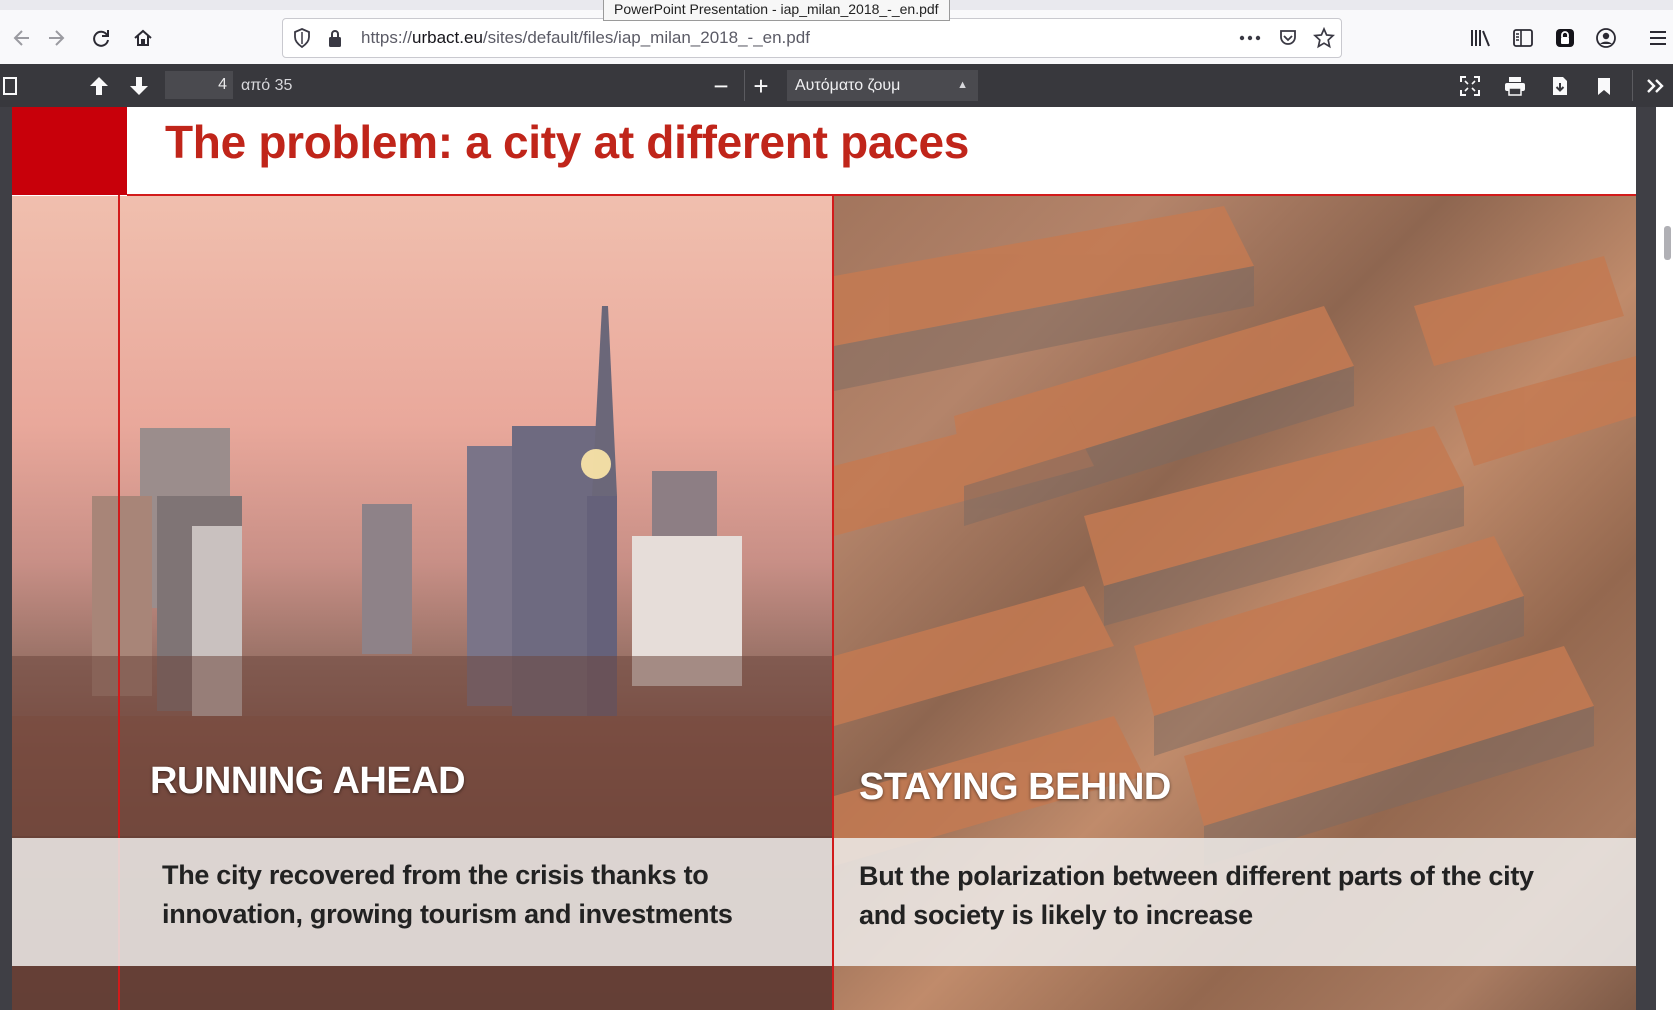  Describe the element at coordinates (1250, 38) in the screenshot. I see `more-icon` at that location.